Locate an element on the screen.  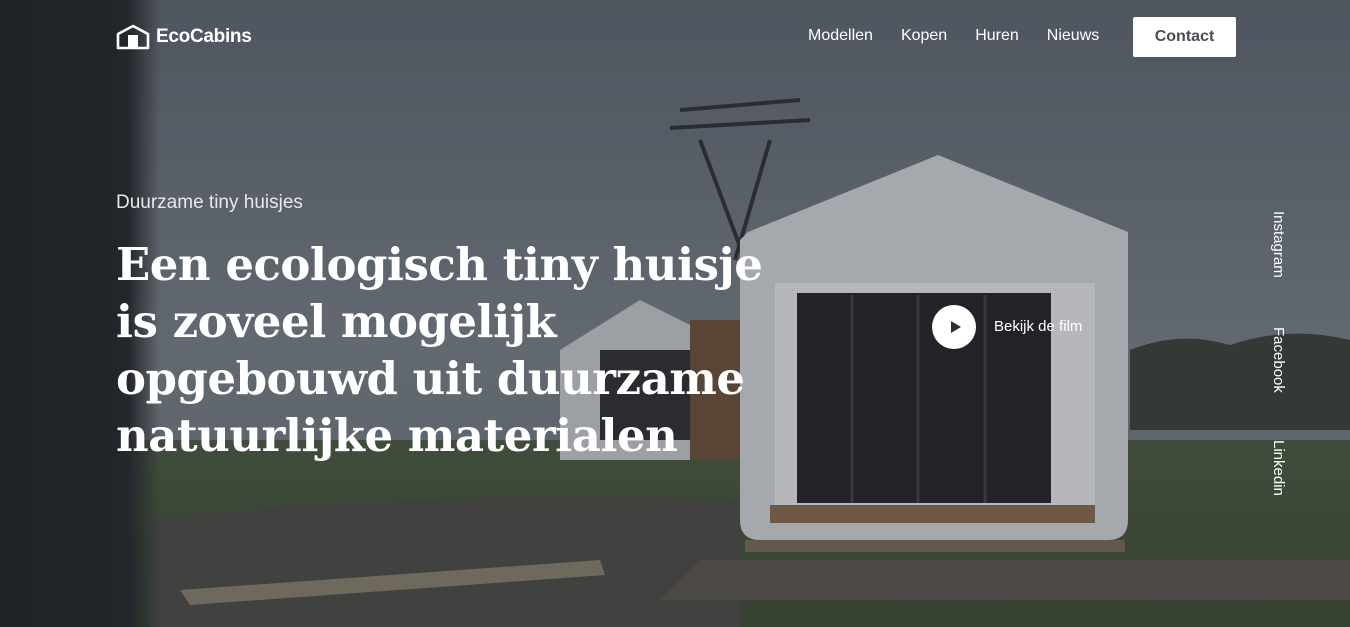
social-link-linkedin: Linkedin is located at coordinates (1278, 468).